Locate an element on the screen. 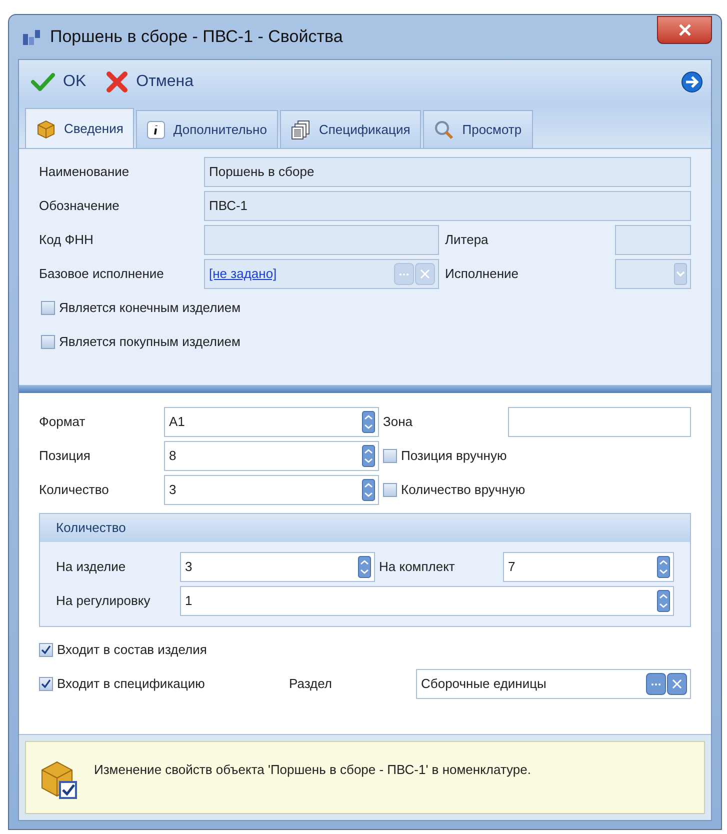 This screenshot has width=727, height=834. status-message: Изменение свойств объекта 'Поршень в сборе - ПВС-1' в номенклатуре. is located at coordinates (312, 770).